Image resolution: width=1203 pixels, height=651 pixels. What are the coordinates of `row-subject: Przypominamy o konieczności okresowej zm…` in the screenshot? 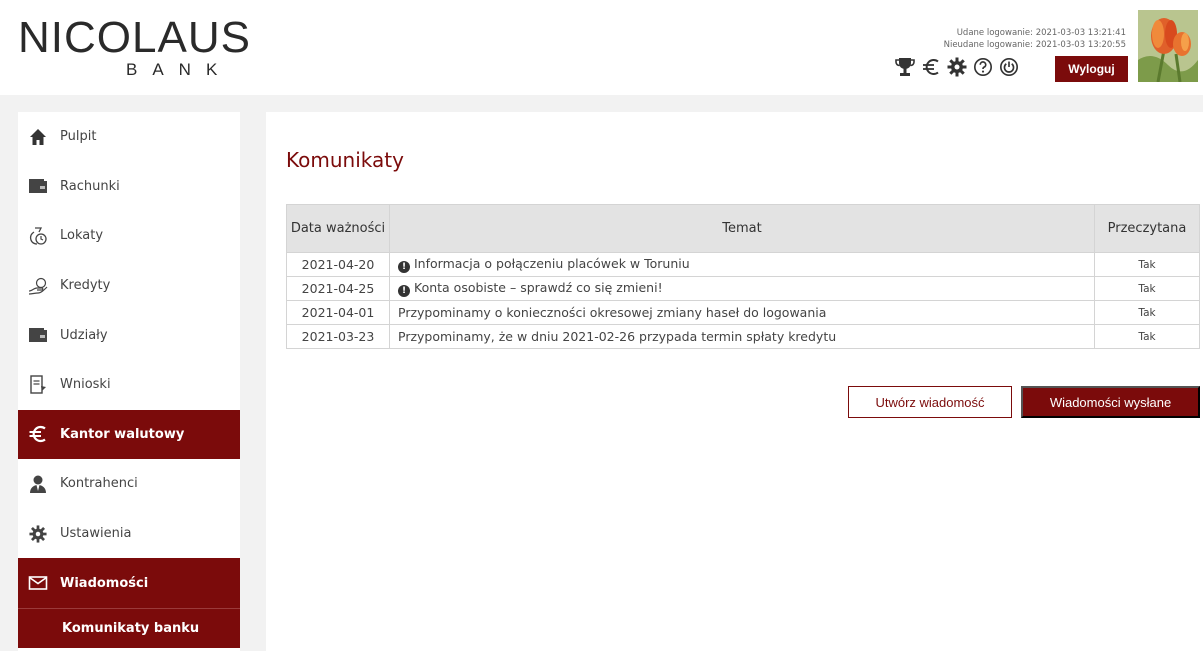 It's located at (612, 312).